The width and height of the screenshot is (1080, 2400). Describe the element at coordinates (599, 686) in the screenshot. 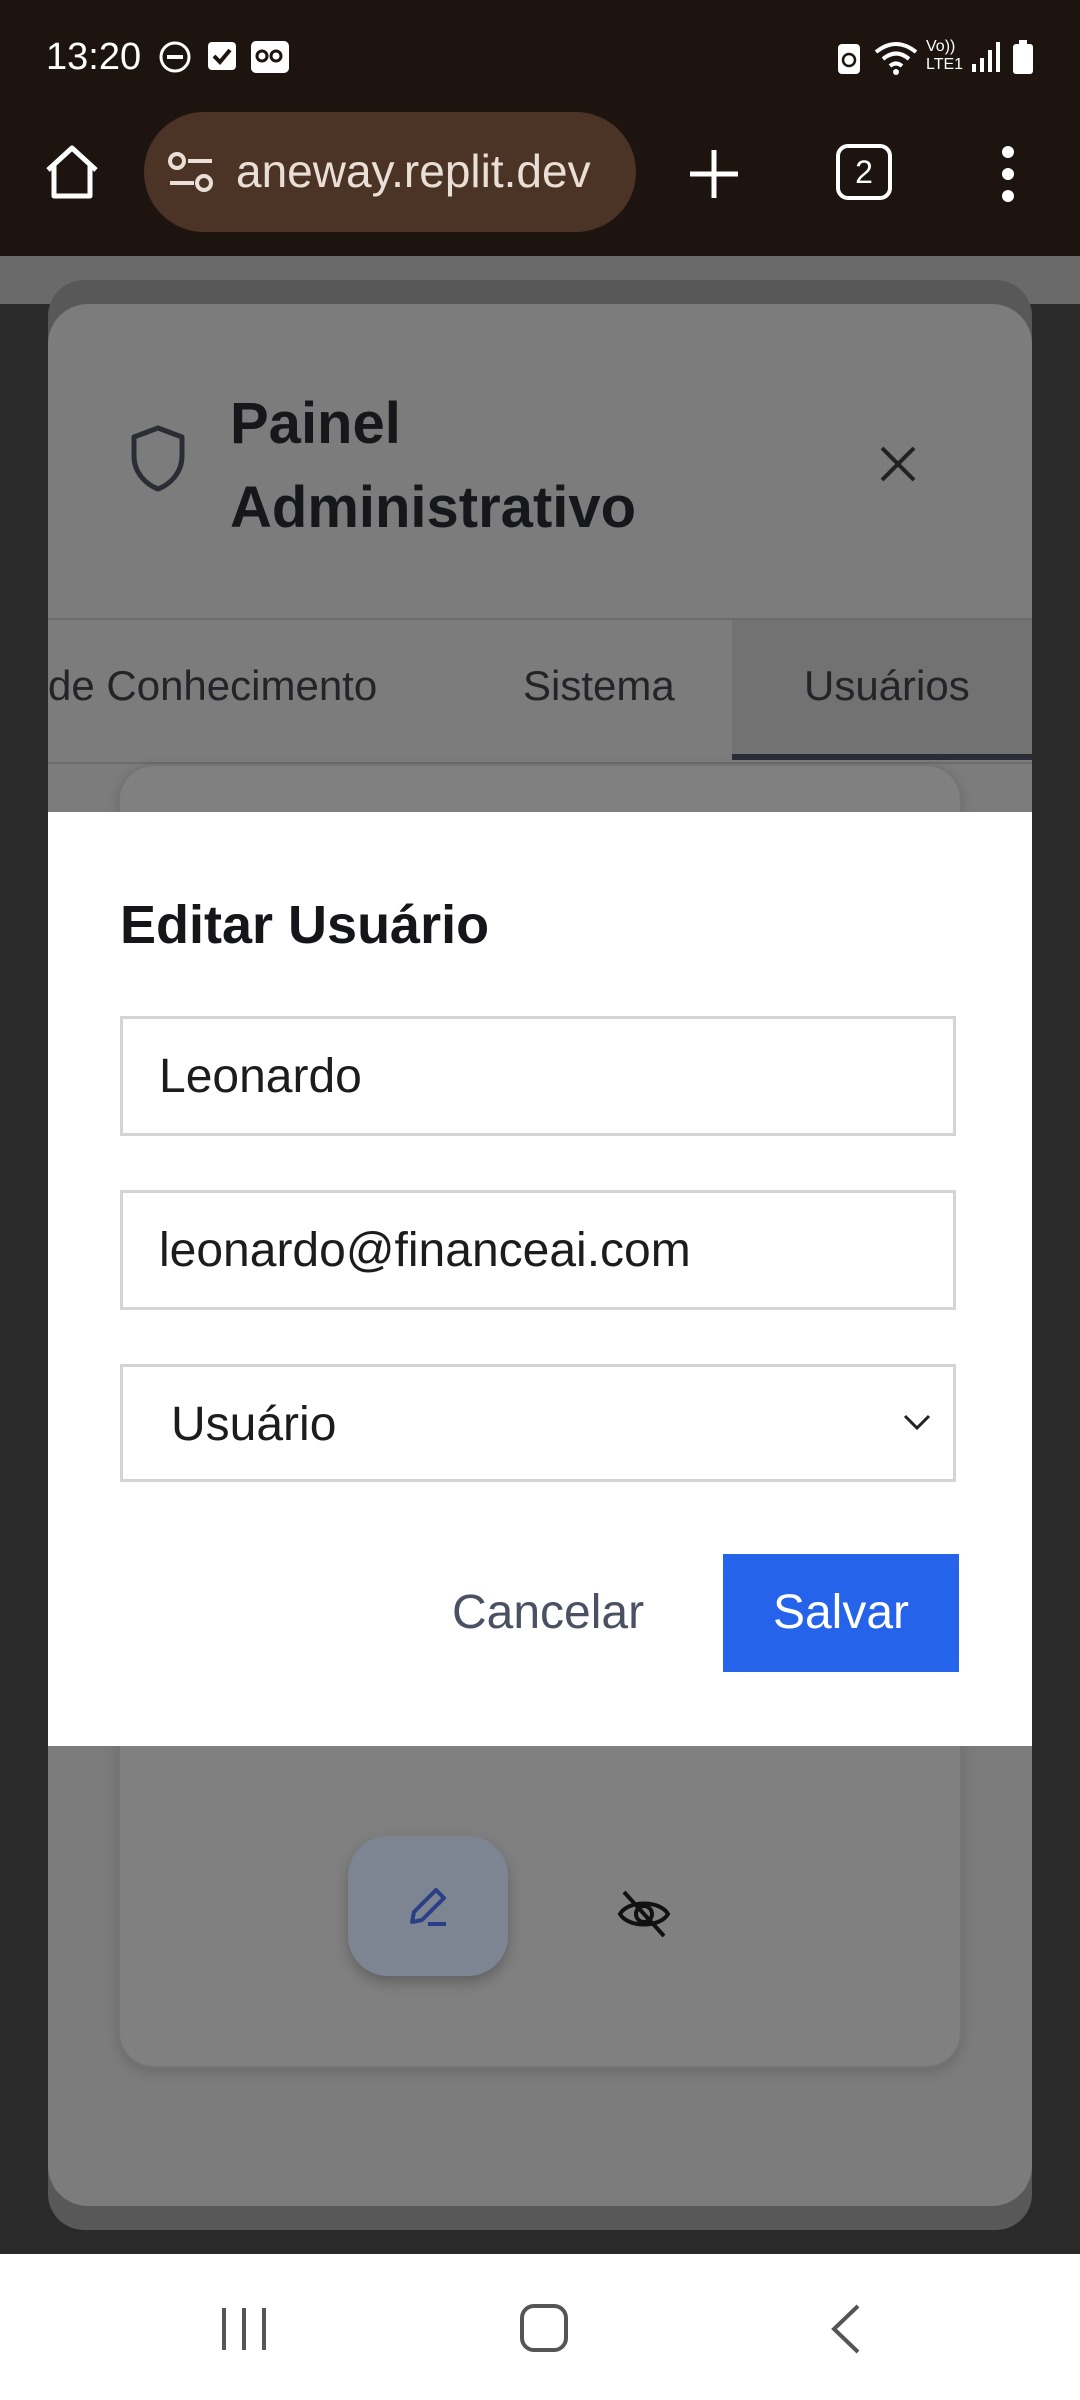

I see `tab-system: Sistema` at that location.